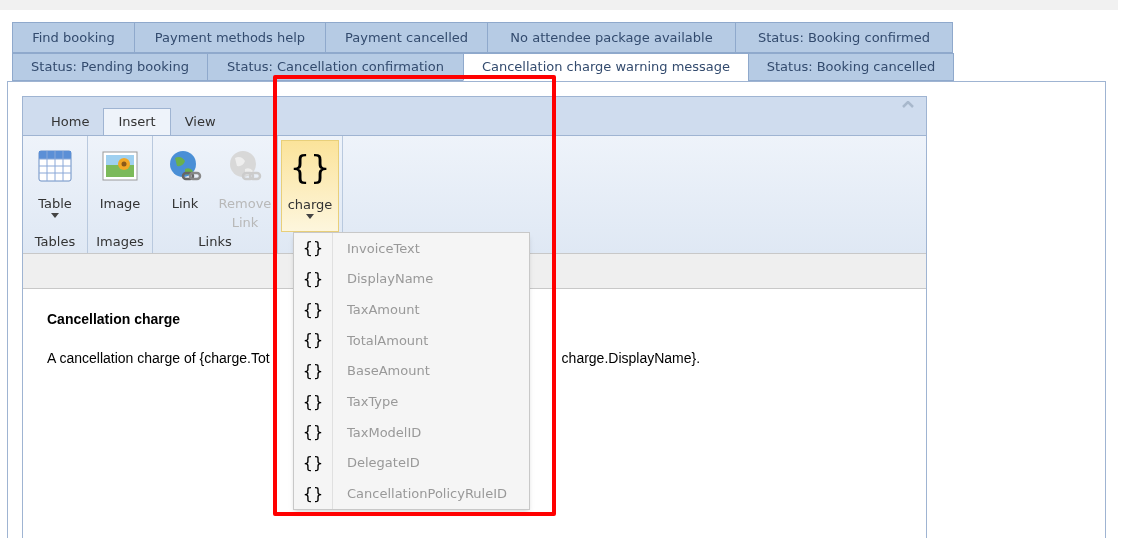  I want to click on menu-item: {} TaxModelID, so click(411, 432).